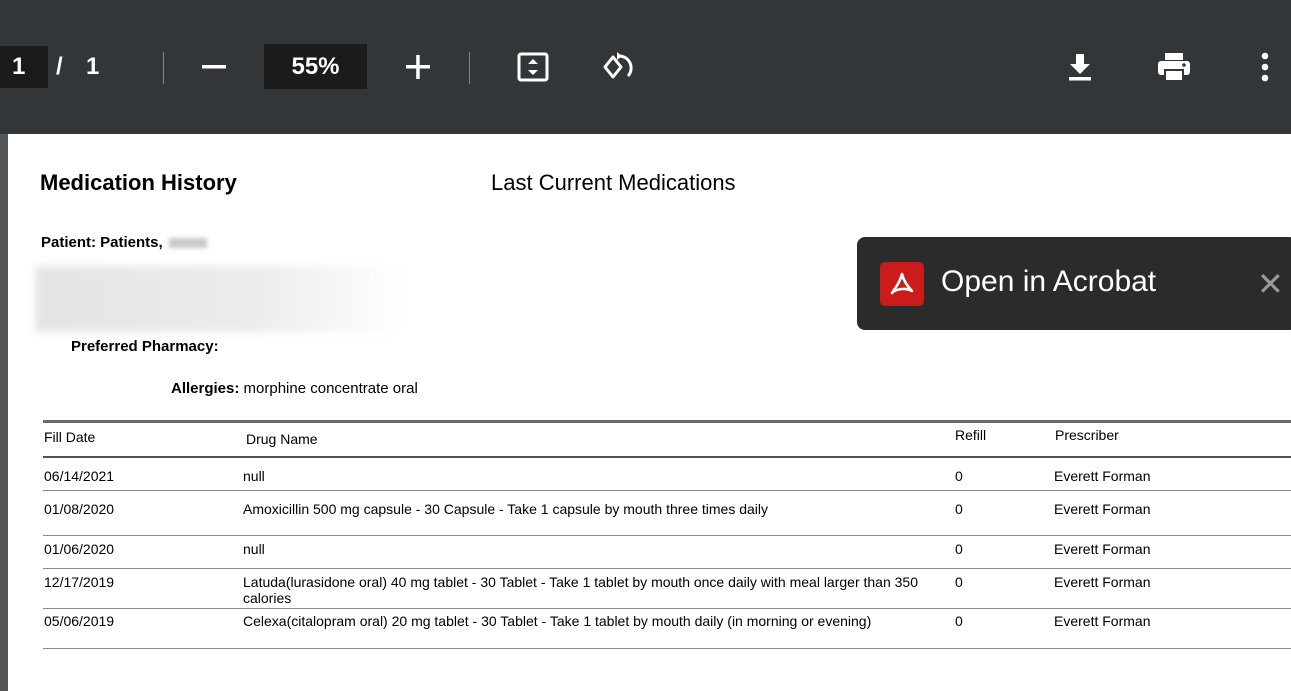 Image resolution: width=1291 pixels, height=691 pixels. What do you see at coordinates (79, 509) in the screenshot?
I see `fill-date: 01/08/2020` at bounding box center [79, 509].